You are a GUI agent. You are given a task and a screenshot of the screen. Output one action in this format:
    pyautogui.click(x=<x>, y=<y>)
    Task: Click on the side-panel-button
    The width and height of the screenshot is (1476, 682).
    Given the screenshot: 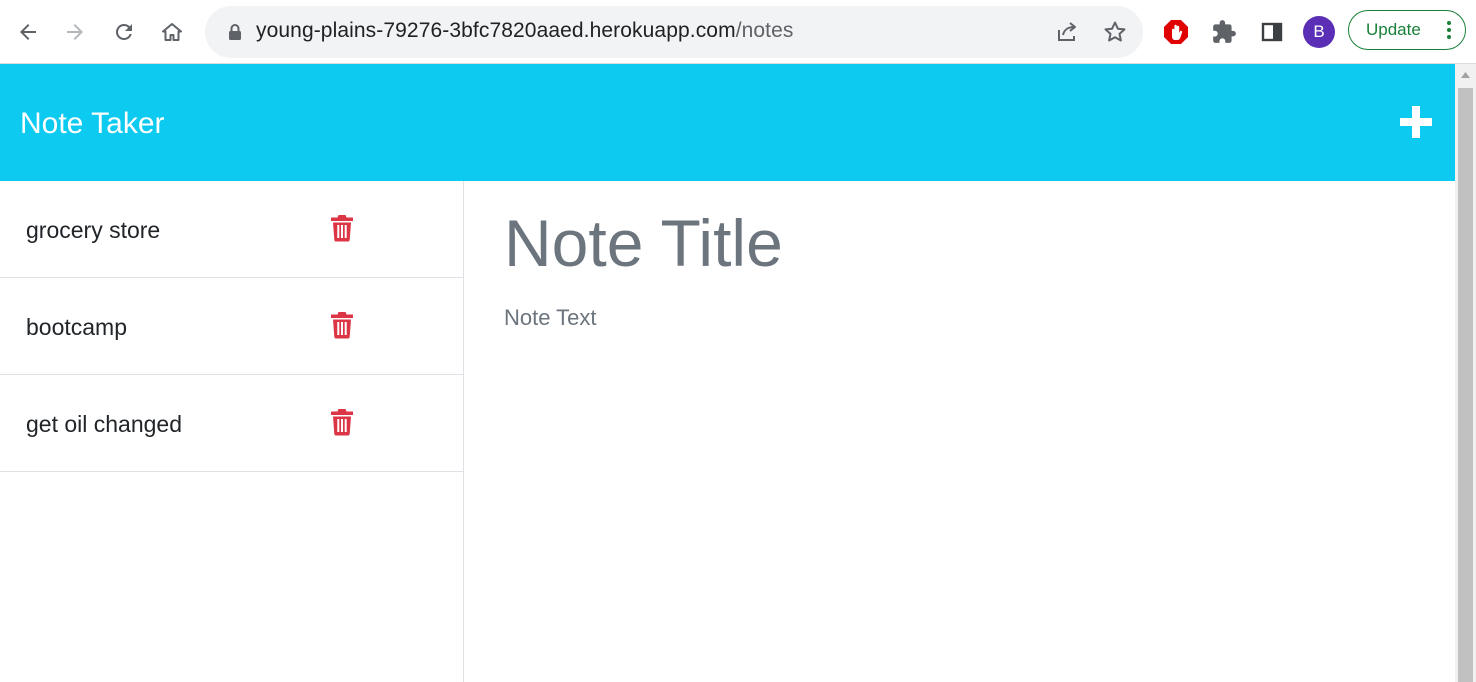 What is the action you would take?
    pyautogui.click(x=1272, y=32)
    